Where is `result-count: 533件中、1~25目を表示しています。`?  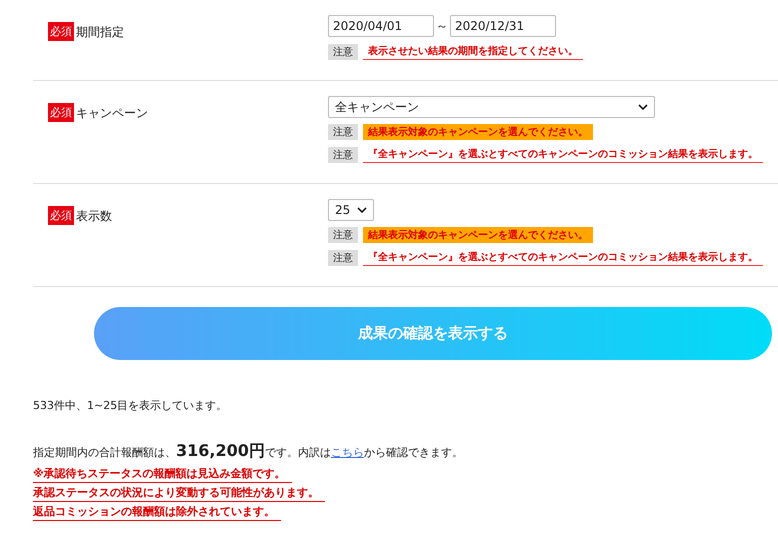 result-count: 533件中、1~25目を表示しています。 is located at coordinates (130, 405).